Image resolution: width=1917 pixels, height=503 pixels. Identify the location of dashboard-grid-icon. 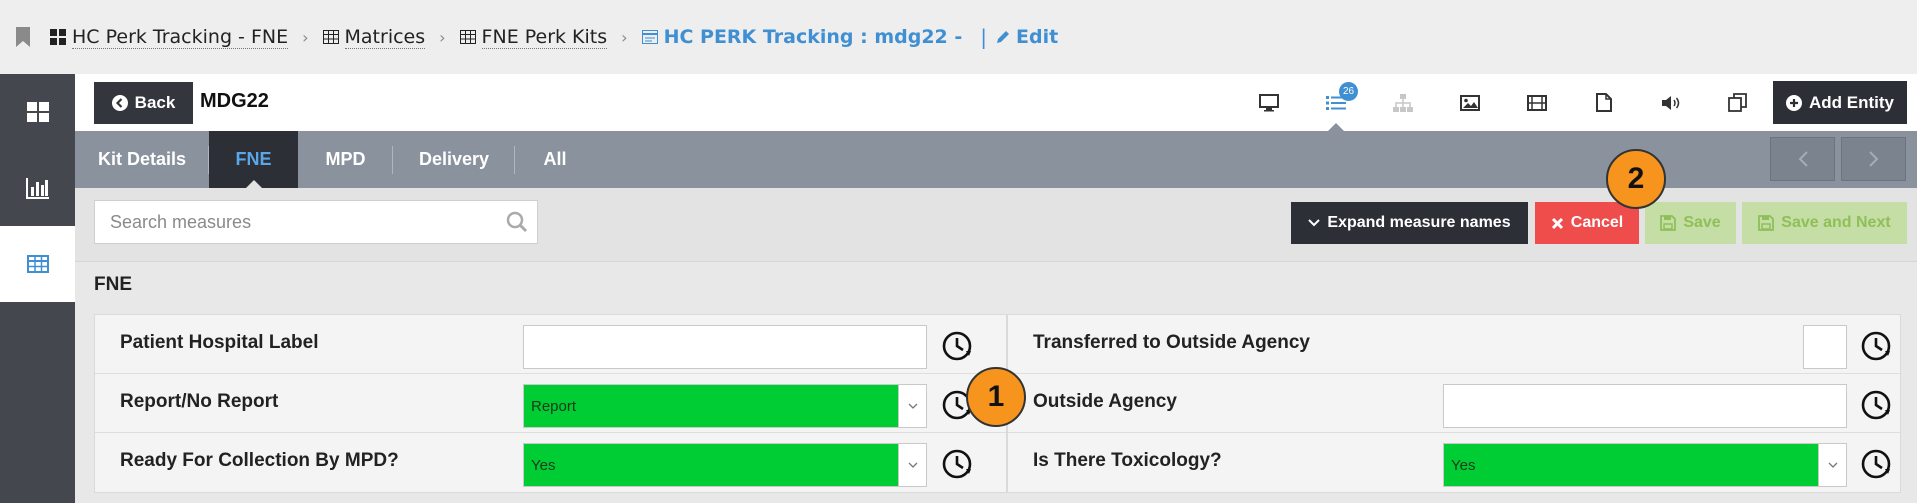
(58, 37).